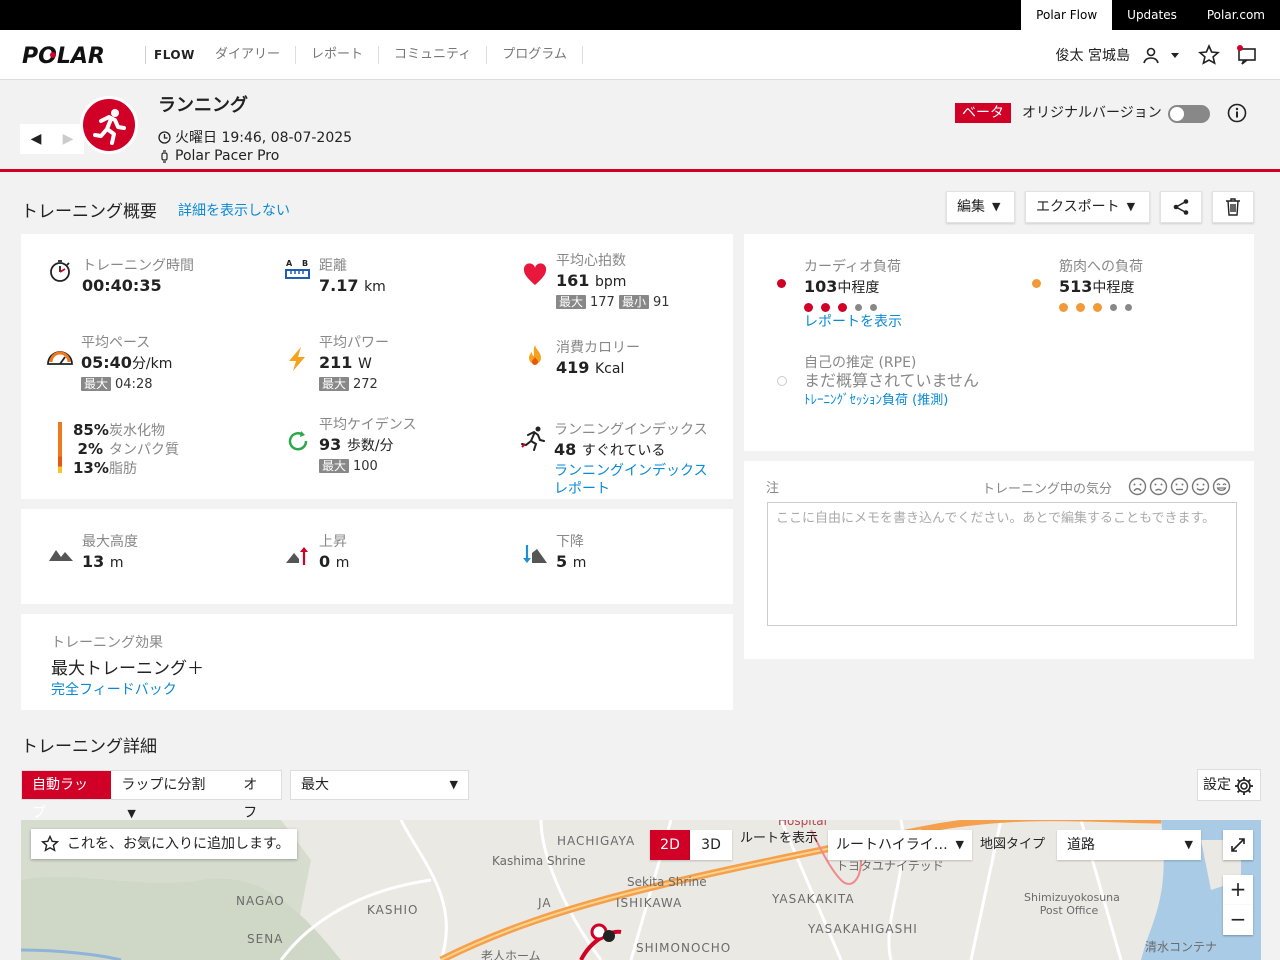 This screenshot has width=1280, height=960. I want to click on polar-logo: POLAR, so click(80, 55).